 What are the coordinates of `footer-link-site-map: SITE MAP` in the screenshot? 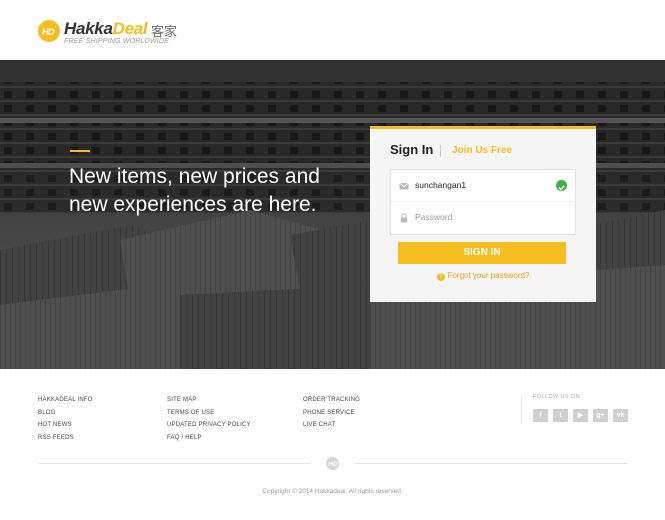 It's located at (209, 400).